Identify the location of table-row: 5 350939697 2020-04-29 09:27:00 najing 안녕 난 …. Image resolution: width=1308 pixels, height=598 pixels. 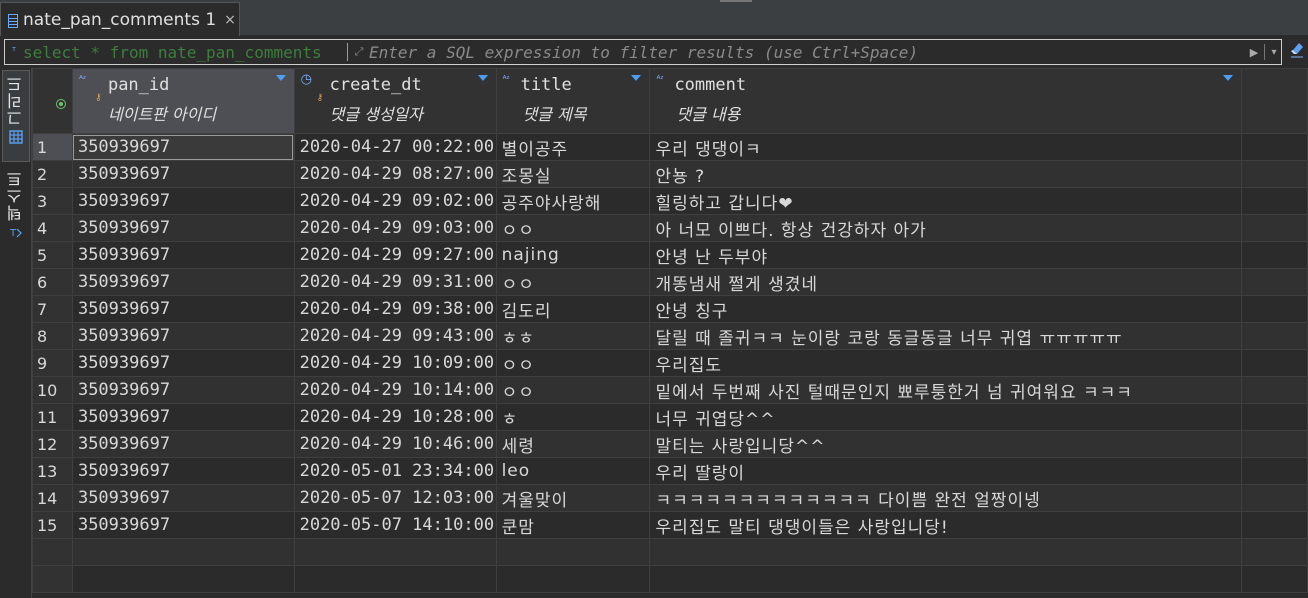
(670, 255).